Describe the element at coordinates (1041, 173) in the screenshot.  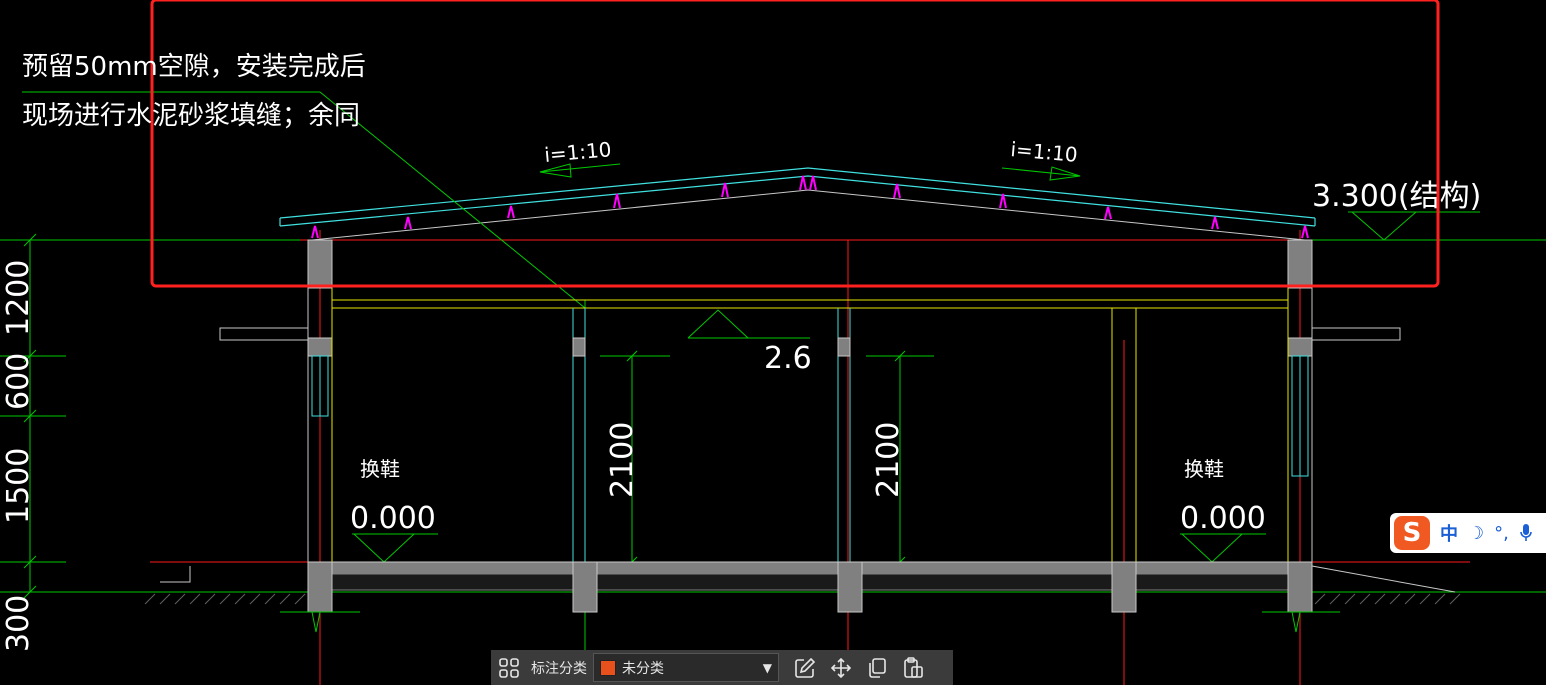
I see `slope-arrow-right` at that location.